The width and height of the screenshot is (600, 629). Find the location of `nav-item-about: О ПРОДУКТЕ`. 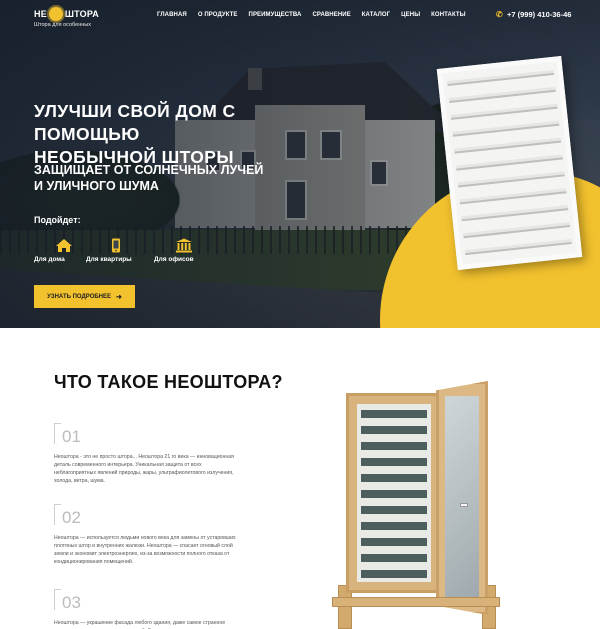

nav-item-about: О ПРОДУКТЕ is located at coordinates (218, 15).